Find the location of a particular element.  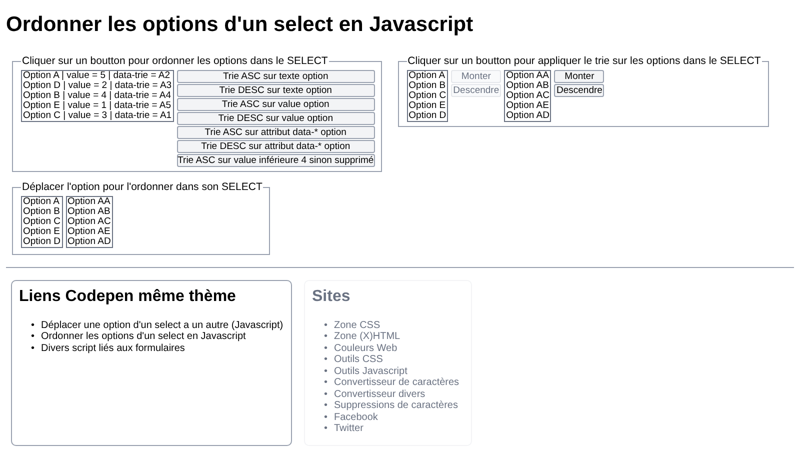

link: Zone CSS is located at coordinates (357, 325).